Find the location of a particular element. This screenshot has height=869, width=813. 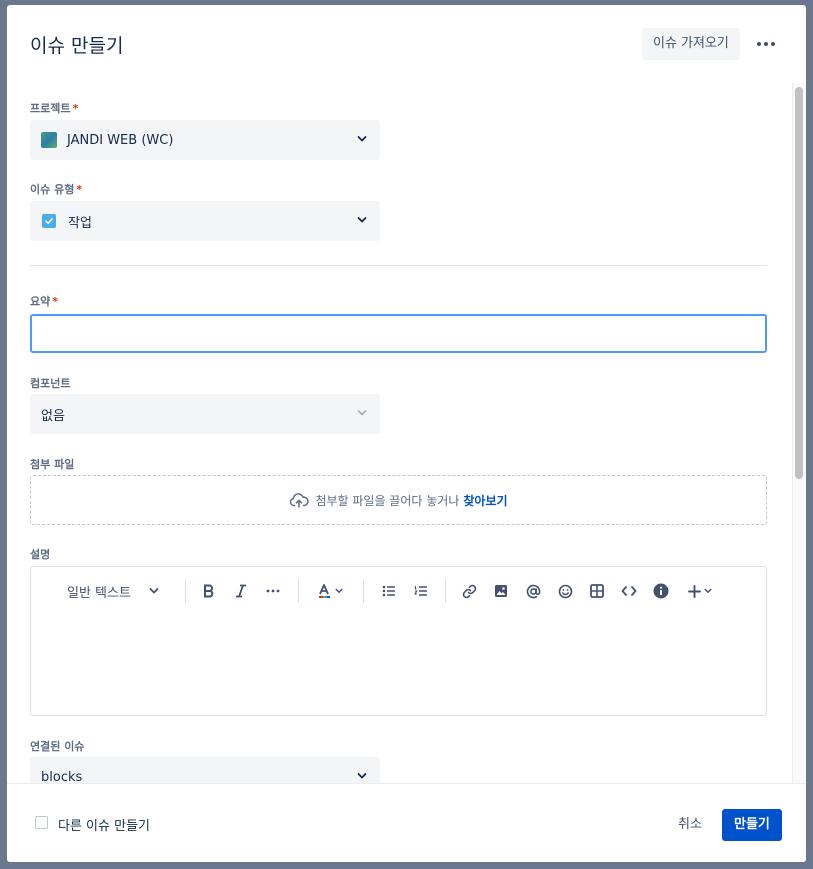

component-label: 컴포넌트 is located at coordinates (50, 383).